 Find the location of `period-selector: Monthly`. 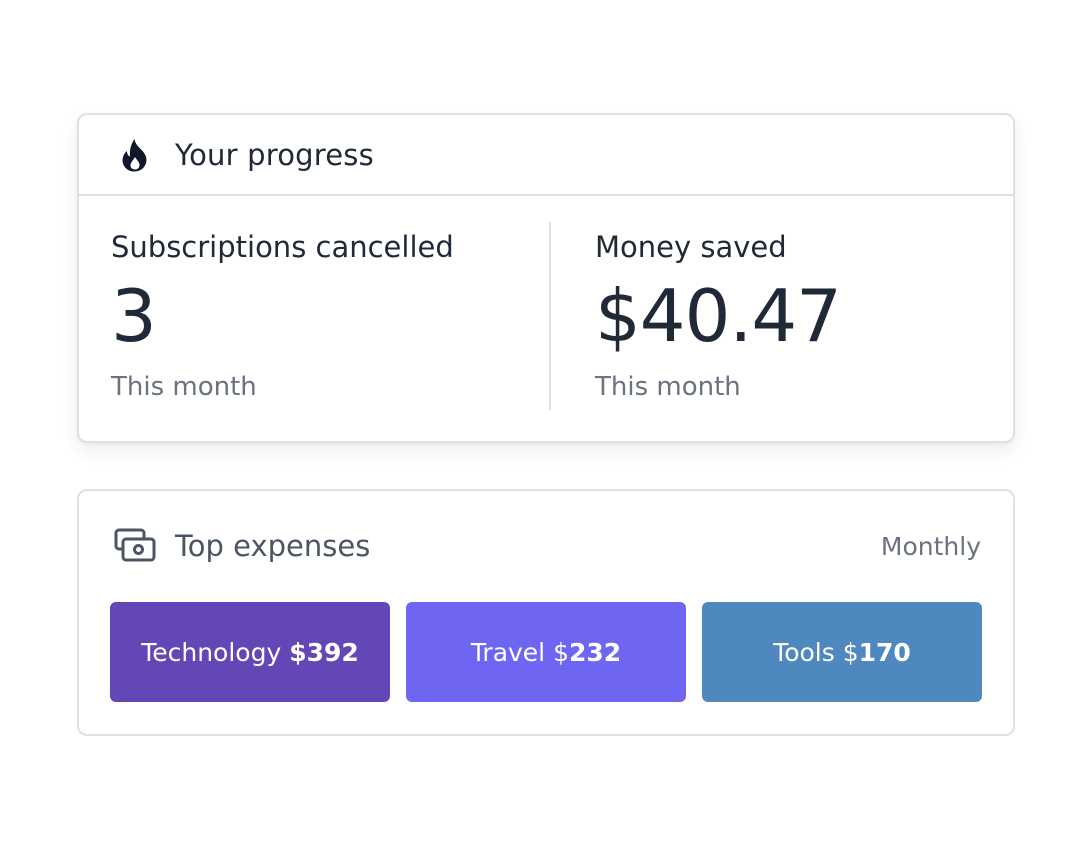

period-selector: Monthly is located at coordinates (931, 547).